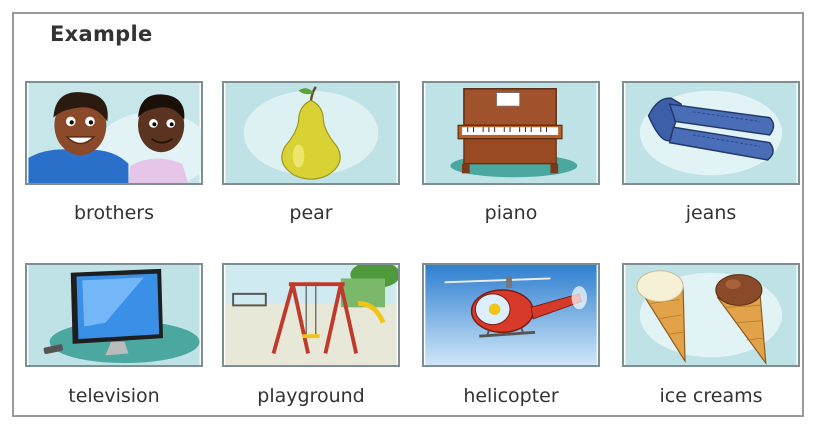 This screenshot has height=431, width=818. I want to click on item-label: helicopter, so click(511, 396).